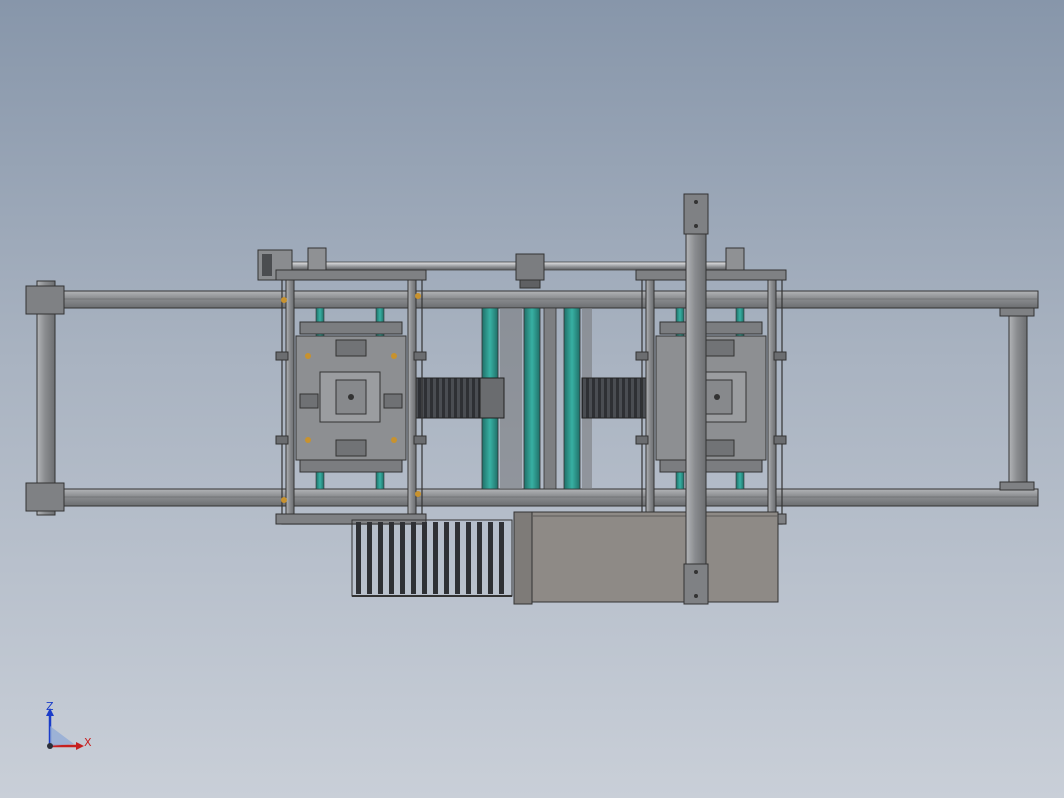 This screenshot has height=798, width=1064. I want to click on control-cabinet, so click(646, 558).